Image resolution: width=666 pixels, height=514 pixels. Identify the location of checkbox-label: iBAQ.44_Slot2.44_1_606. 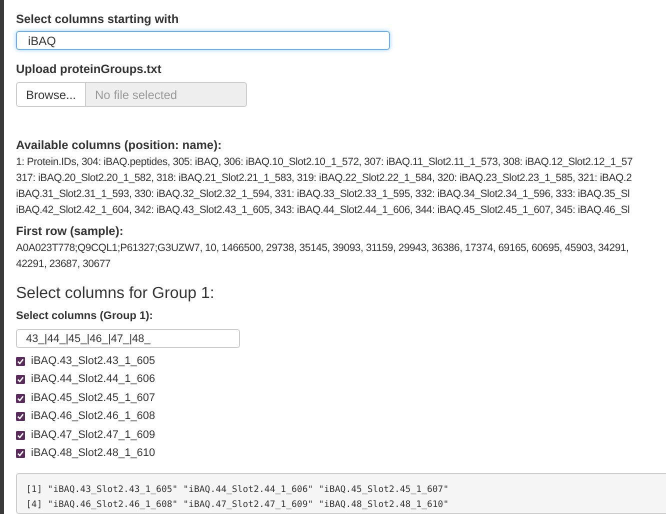
(93, 379).